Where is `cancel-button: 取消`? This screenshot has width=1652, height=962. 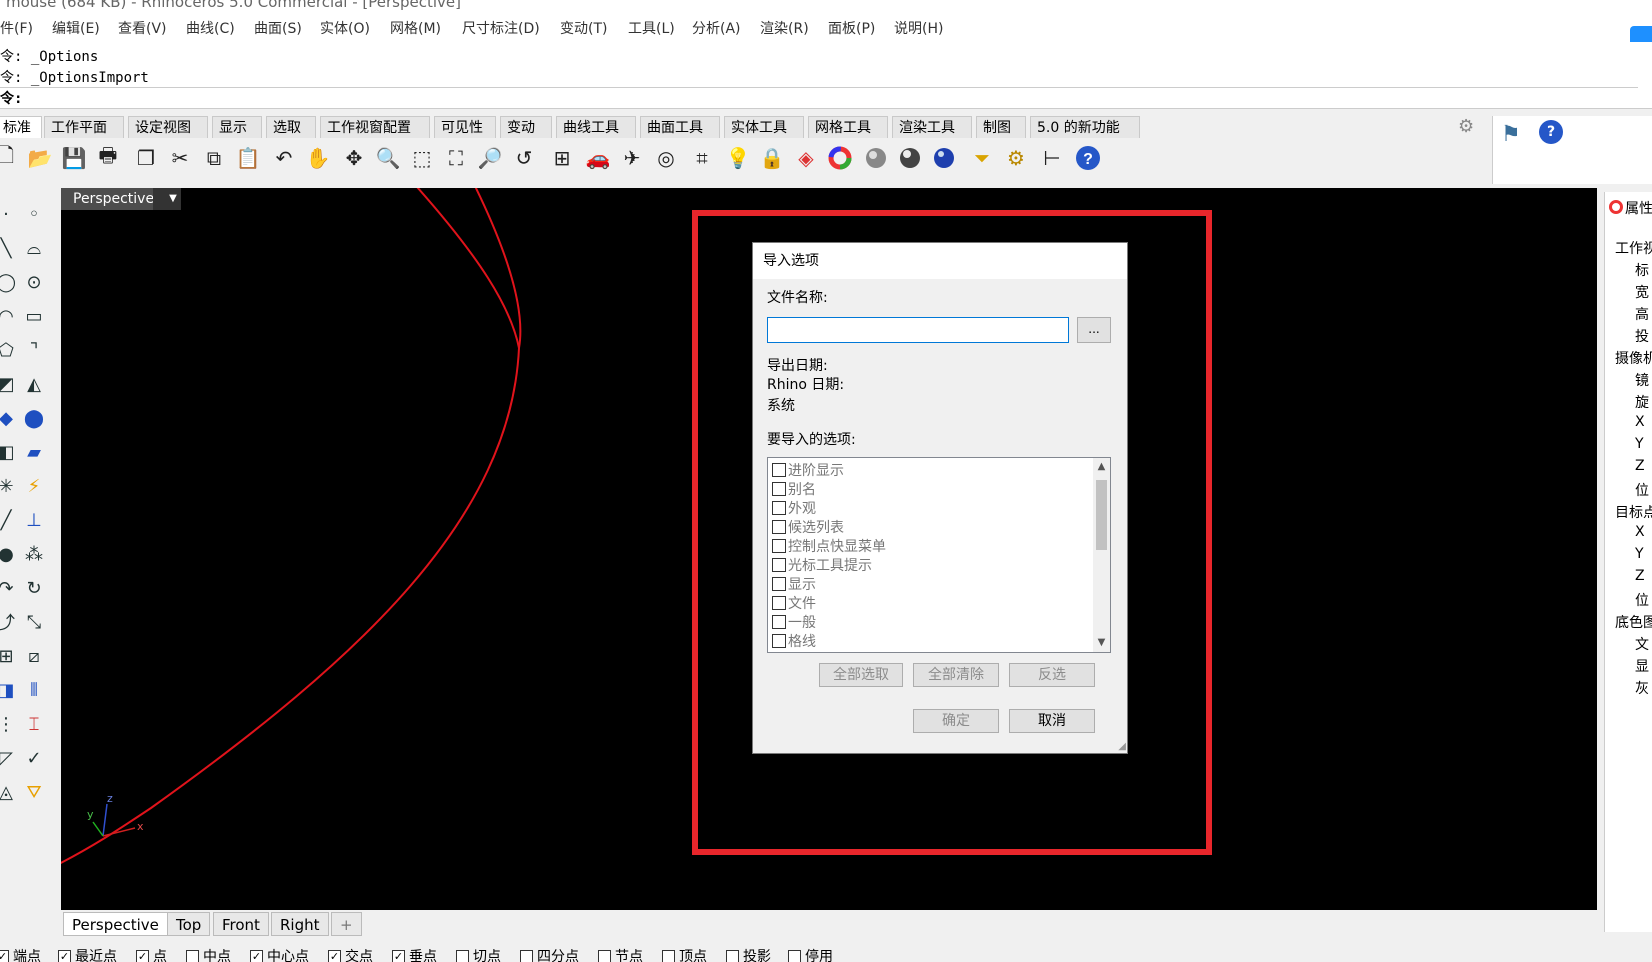
cancel-button: 取消 is located at coordinates (1052, 721).